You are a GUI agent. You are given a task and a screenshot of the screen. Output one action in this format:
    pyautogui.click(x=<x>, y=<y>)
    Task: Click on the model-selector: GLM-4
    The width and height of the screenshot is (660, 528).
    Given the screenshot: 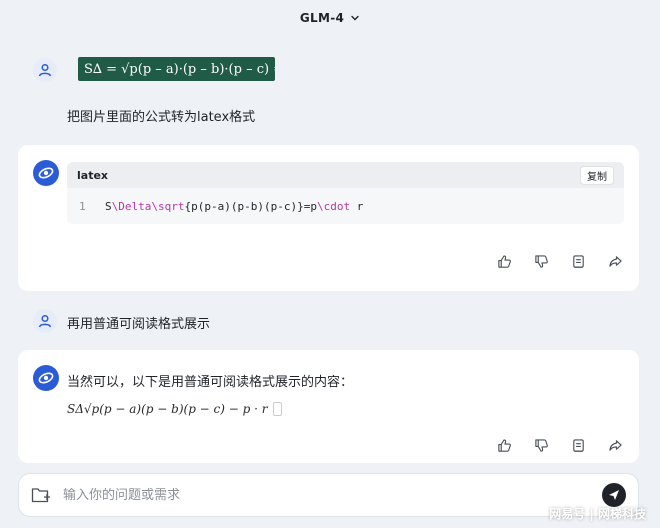 What is the action you would take?
    pyautogui.click(x=330, y=18)
    